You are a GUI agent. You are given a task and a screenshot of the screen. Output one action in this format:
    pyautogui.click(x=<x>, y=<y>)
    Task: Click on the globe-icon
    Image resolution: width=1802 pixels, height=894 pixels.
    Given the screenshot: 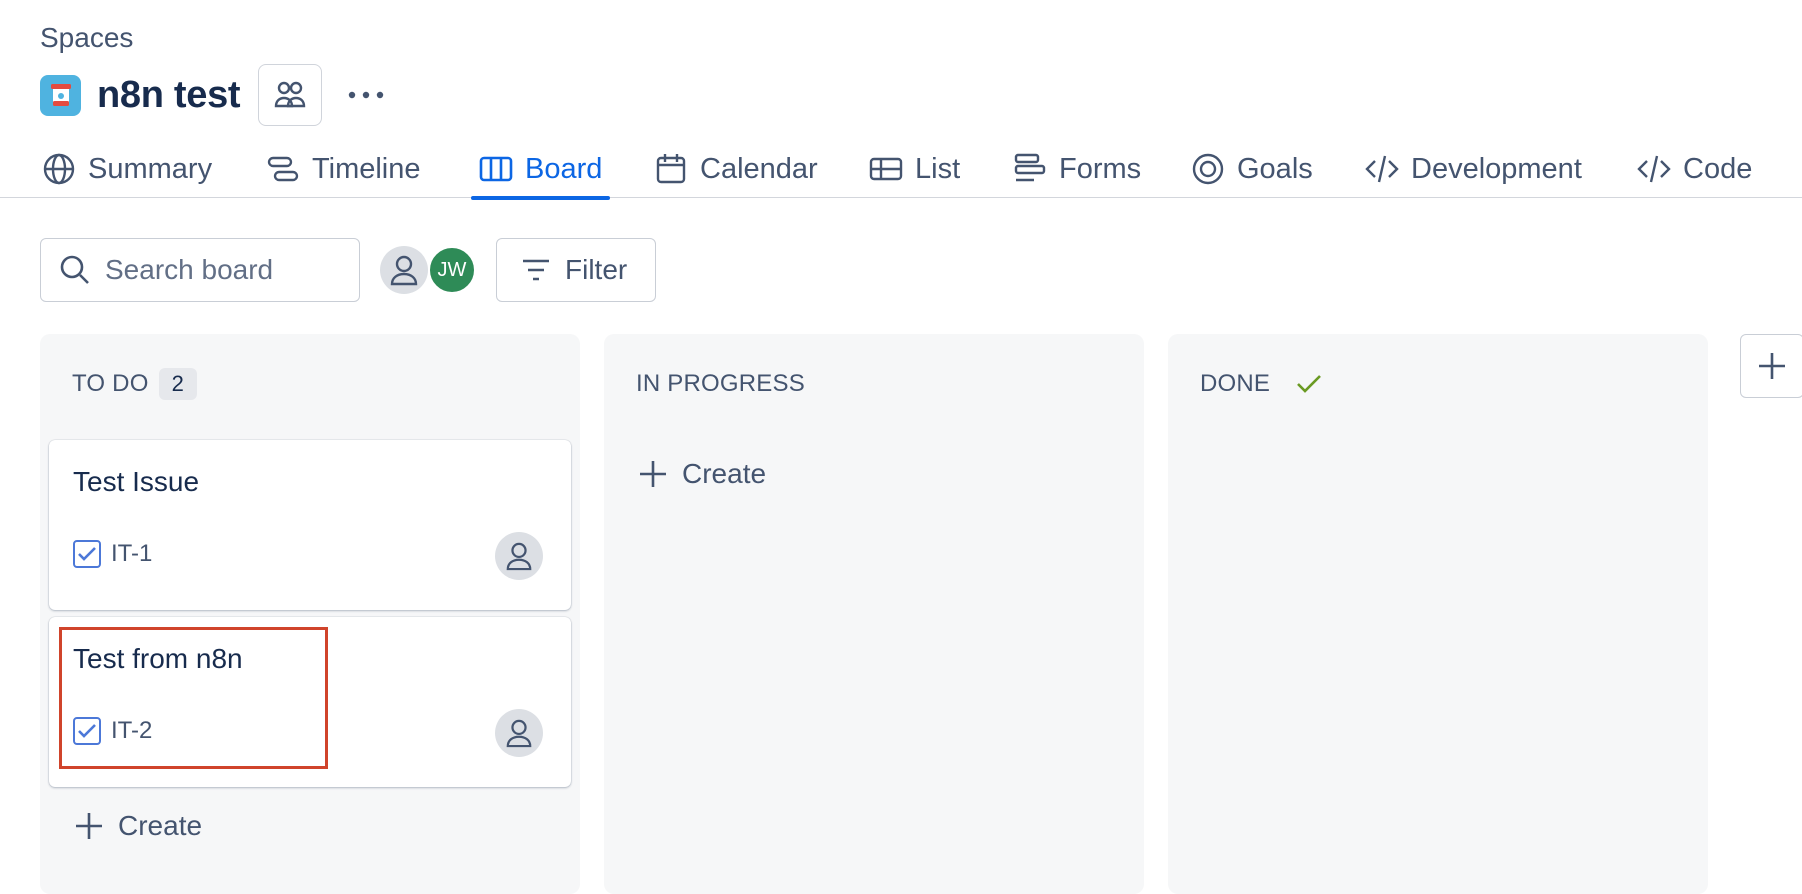 What is the action you would take?
    pyautogui.click(x=59, y=169)
    